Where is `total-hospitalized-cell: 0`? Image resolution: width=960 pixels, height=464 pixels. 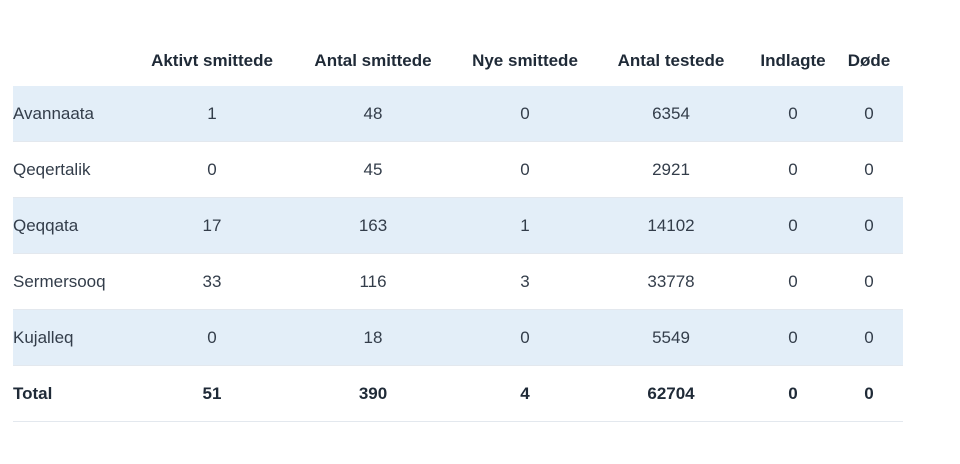 total-hospitalized-cell: 0 is located at coordinates (793, 393).